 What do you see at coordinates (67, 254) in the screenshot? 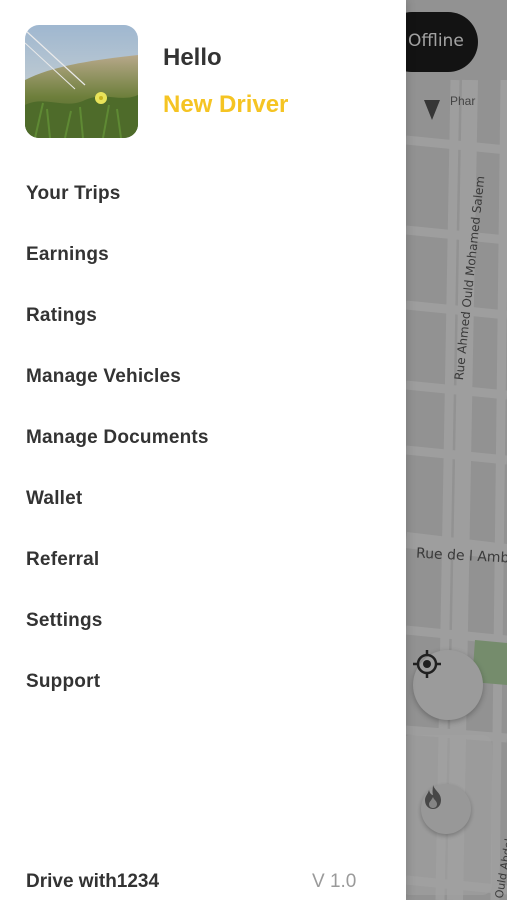
I see `menu-item-label: Earnings` at bounding box center [67, 254].